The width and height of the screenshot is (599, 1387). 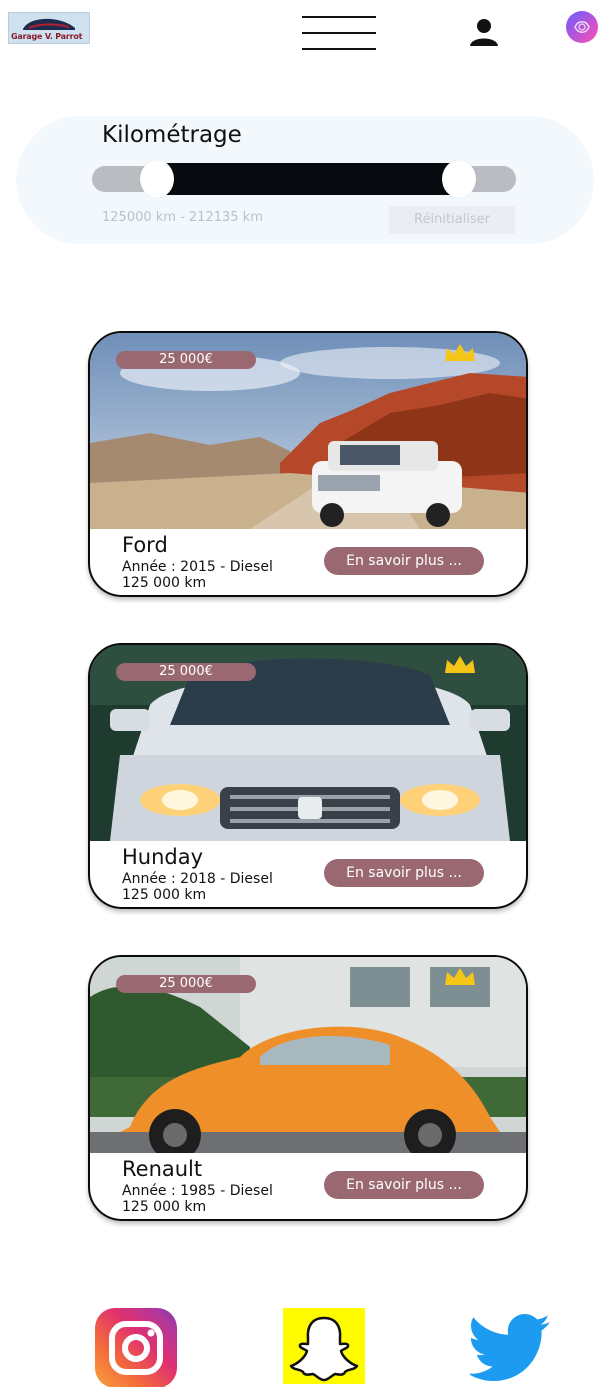 I want to click on snapchat-link, so click(x=324, y=1346).